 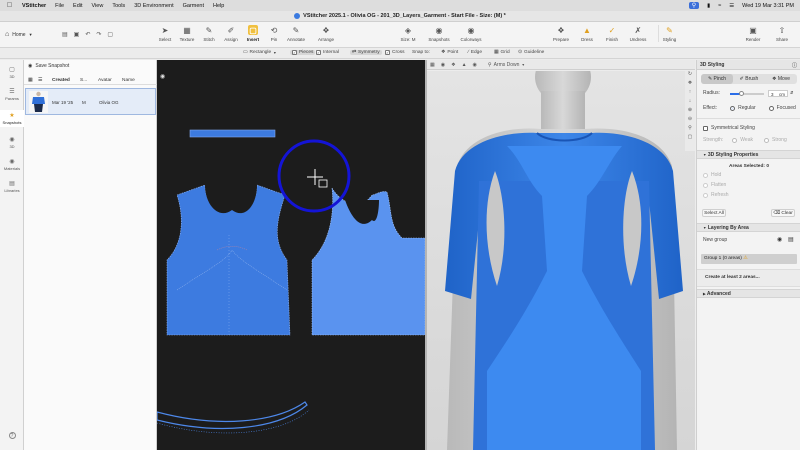 I want to click on mode-hold: Hold, so click(x=712, y=175).